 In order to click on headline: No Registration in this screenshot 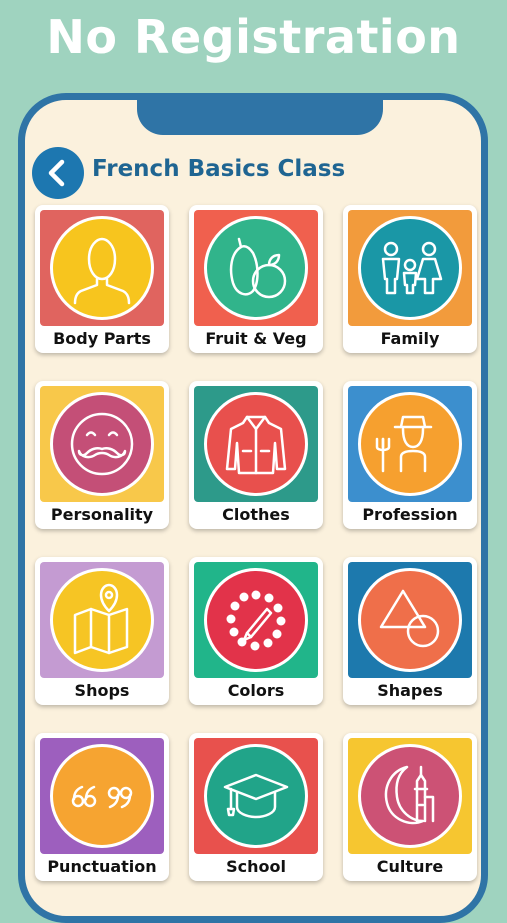, I will do `click(253, 37)`.